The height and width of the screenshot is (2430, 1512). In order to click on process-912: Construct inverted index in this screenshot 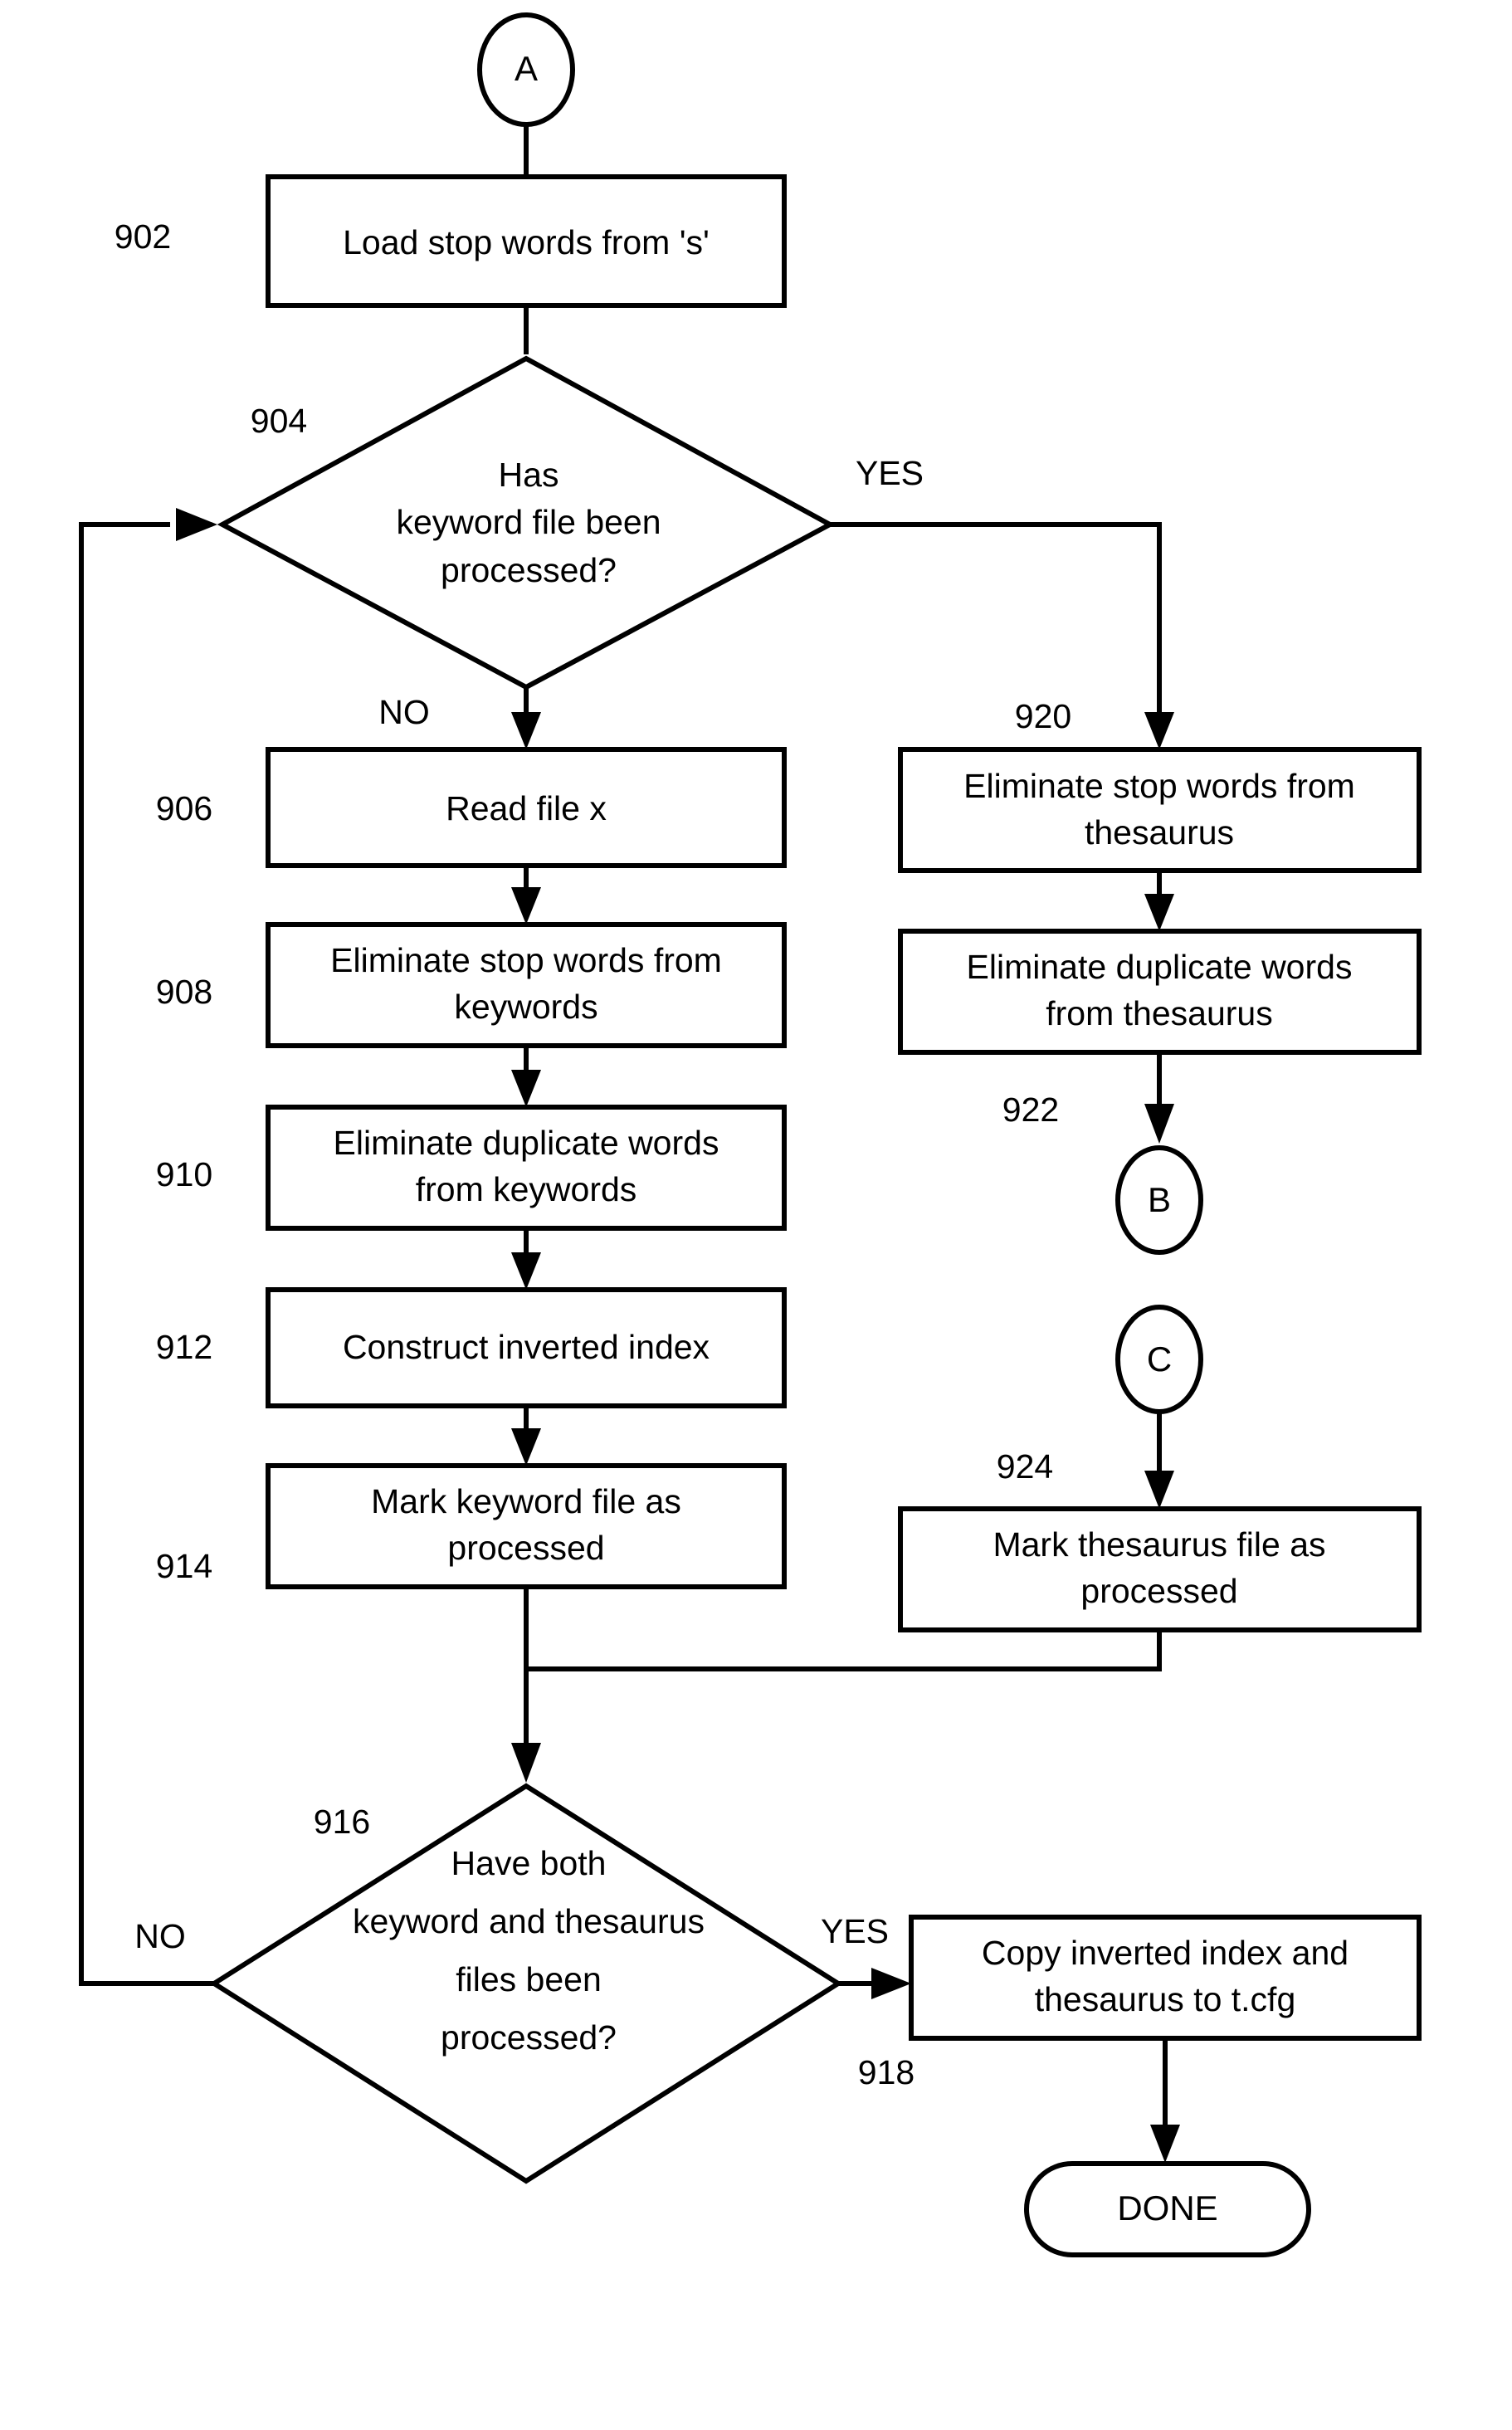, I will do `click(527, 1348)`.